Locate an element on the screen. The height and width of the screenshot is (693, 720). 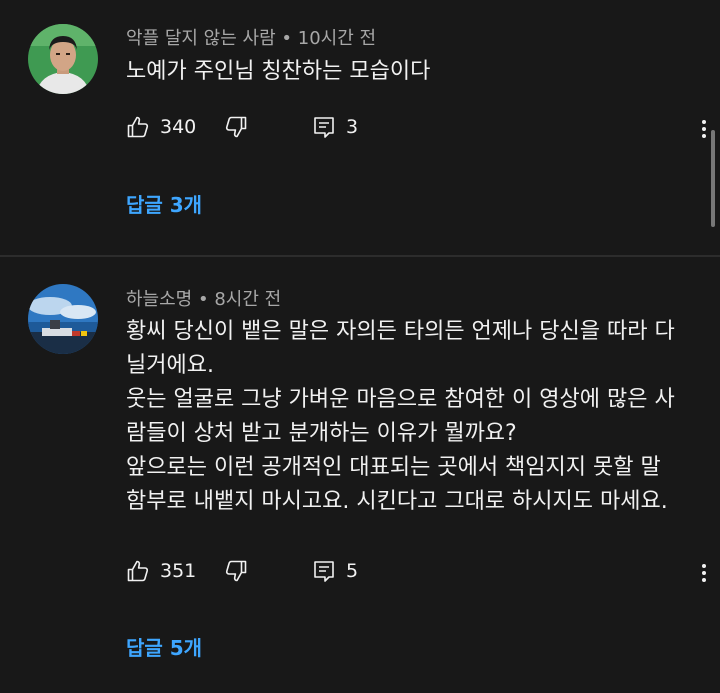
comment-actions: 351 5 is located at coordinates (416, 574).